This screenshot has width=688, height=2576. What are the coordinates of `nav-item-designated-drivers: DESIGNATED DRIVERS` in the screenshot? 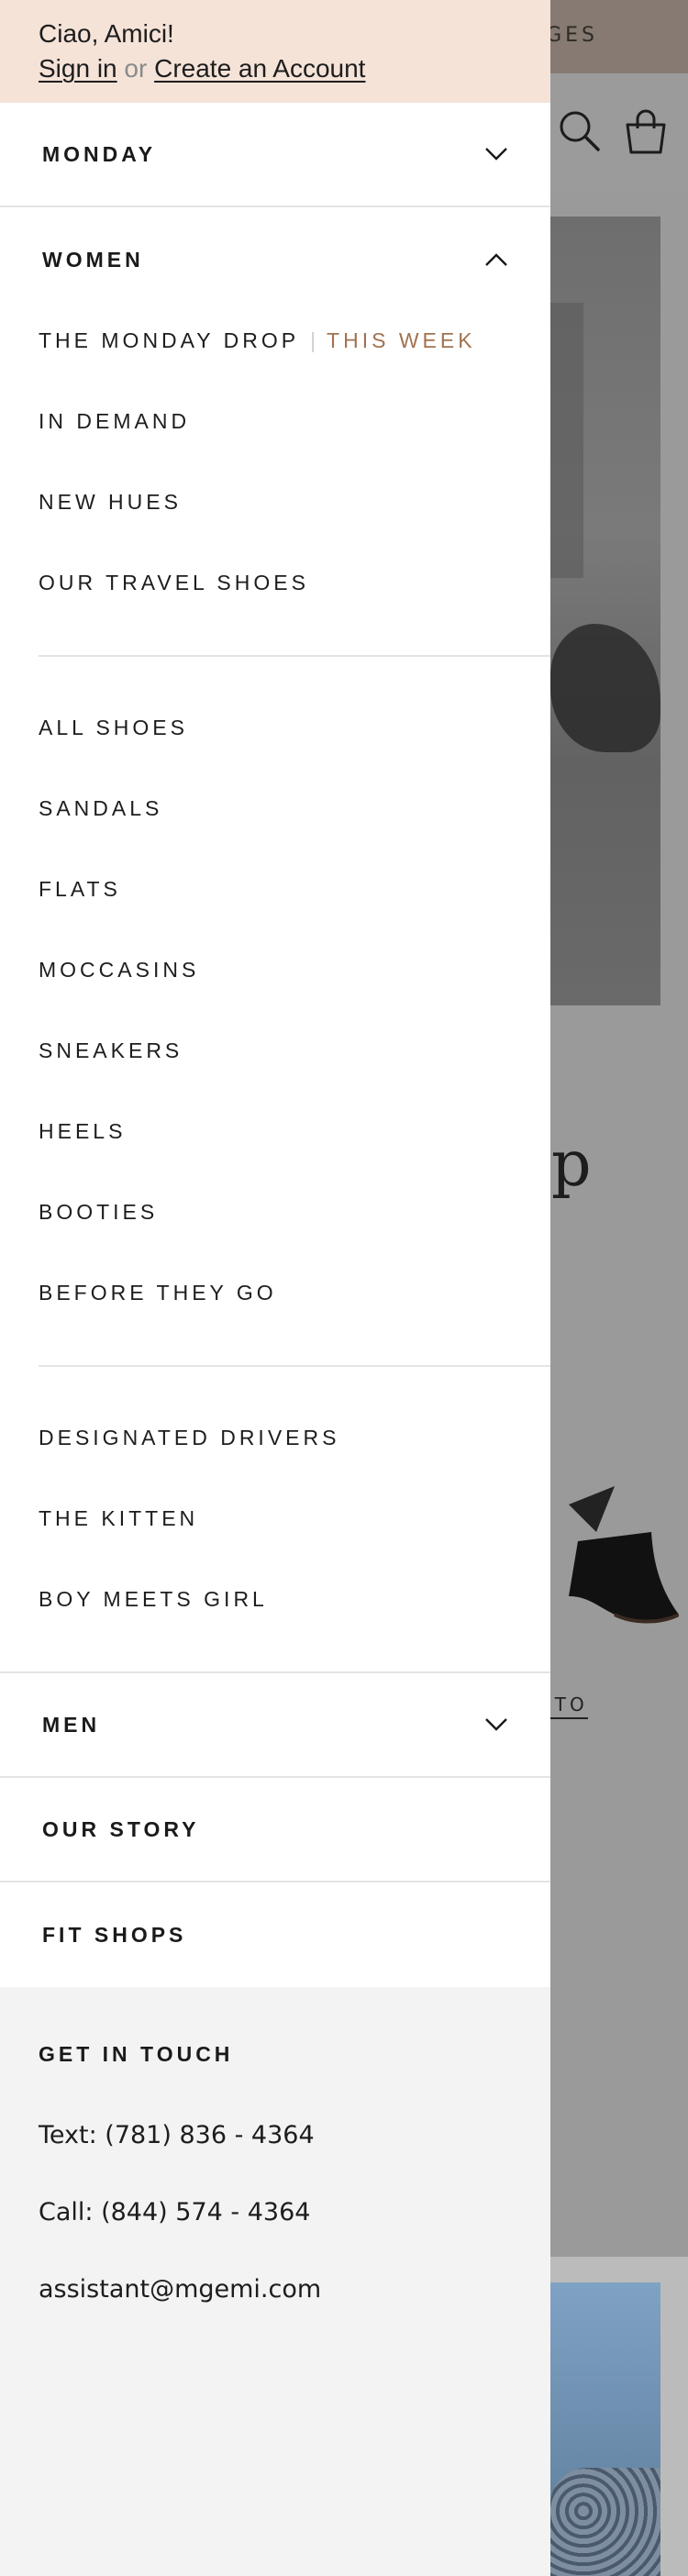 It's located at (189, 1438).